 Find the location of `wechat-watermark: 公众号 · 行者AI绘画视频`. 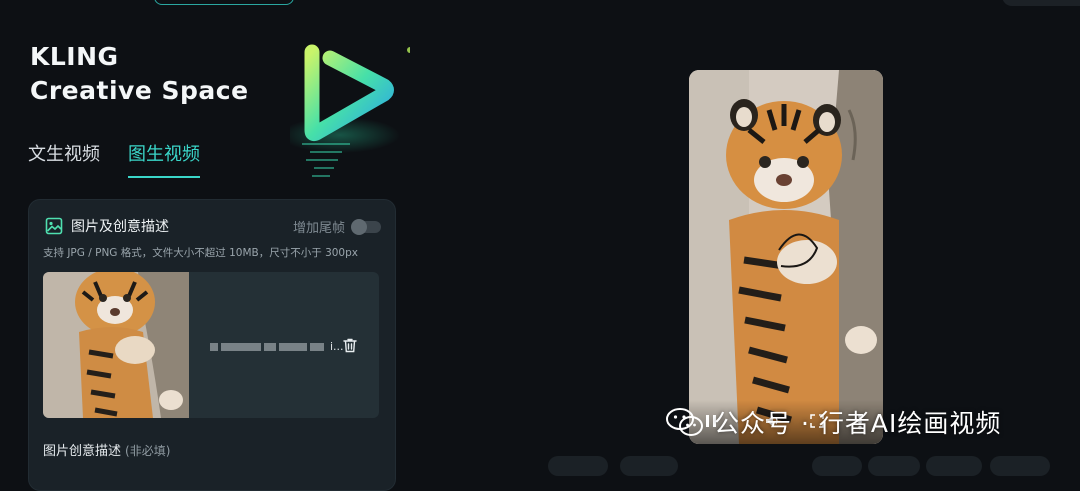

wechat-watermark: 公众号 · 行者AI绘画视频 is located at coordinates (833, 422).